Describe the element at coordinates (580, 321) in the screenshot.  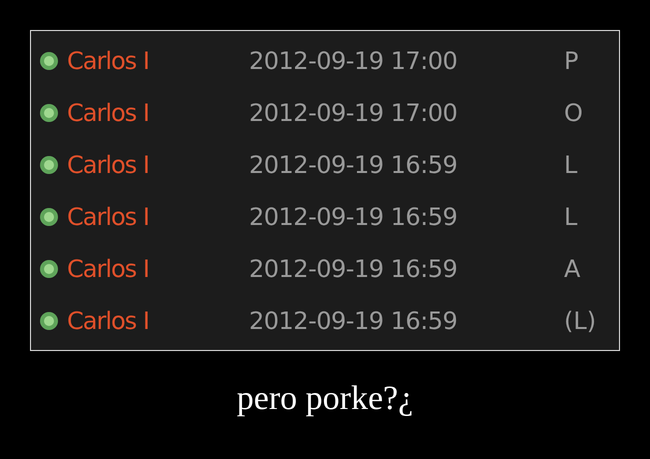
I see `message-text: (L)` at that location.